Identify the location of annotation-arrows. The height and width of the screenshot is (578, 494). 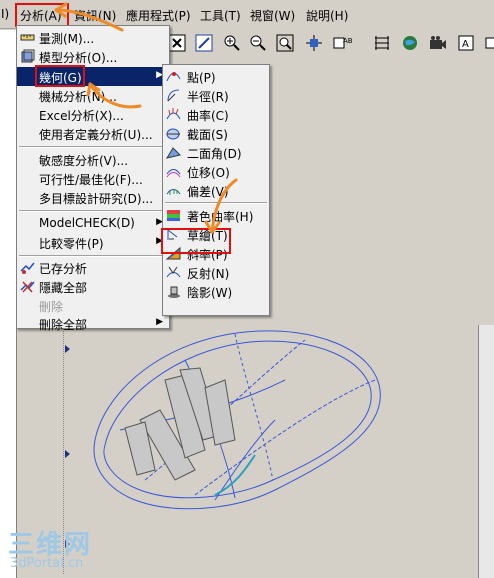
(146, 118).